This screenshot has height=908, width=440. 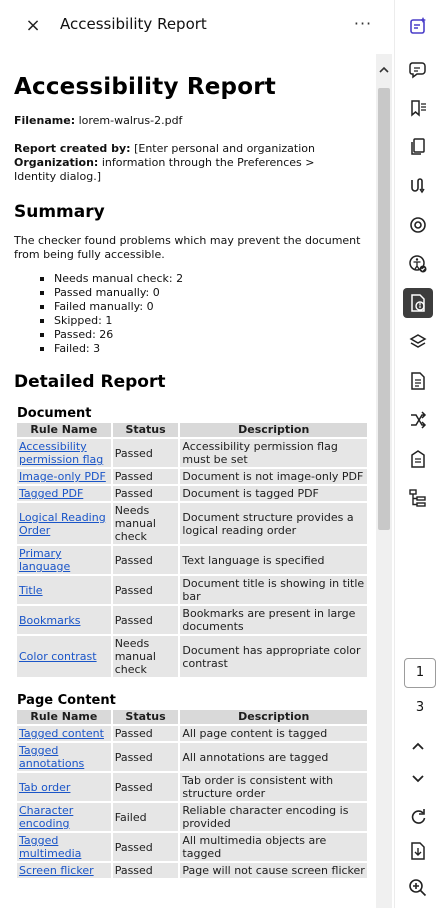 I want to click on organization-label: Organization:, so click(x=56, y=162).